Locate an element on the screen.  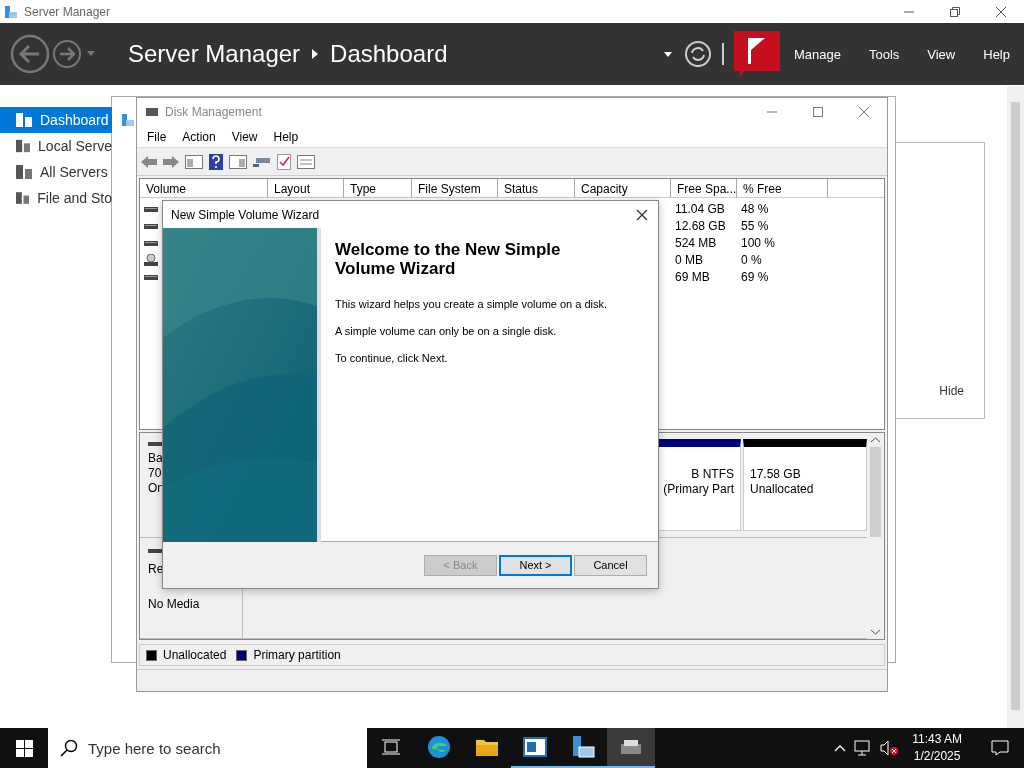
sidebar-item: All Servers is located at coordinates (56, 172).